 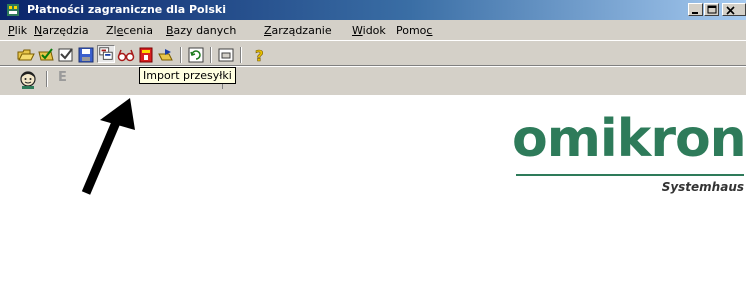 I want to click on search-glasses-icon, so click(x=126, y=55).